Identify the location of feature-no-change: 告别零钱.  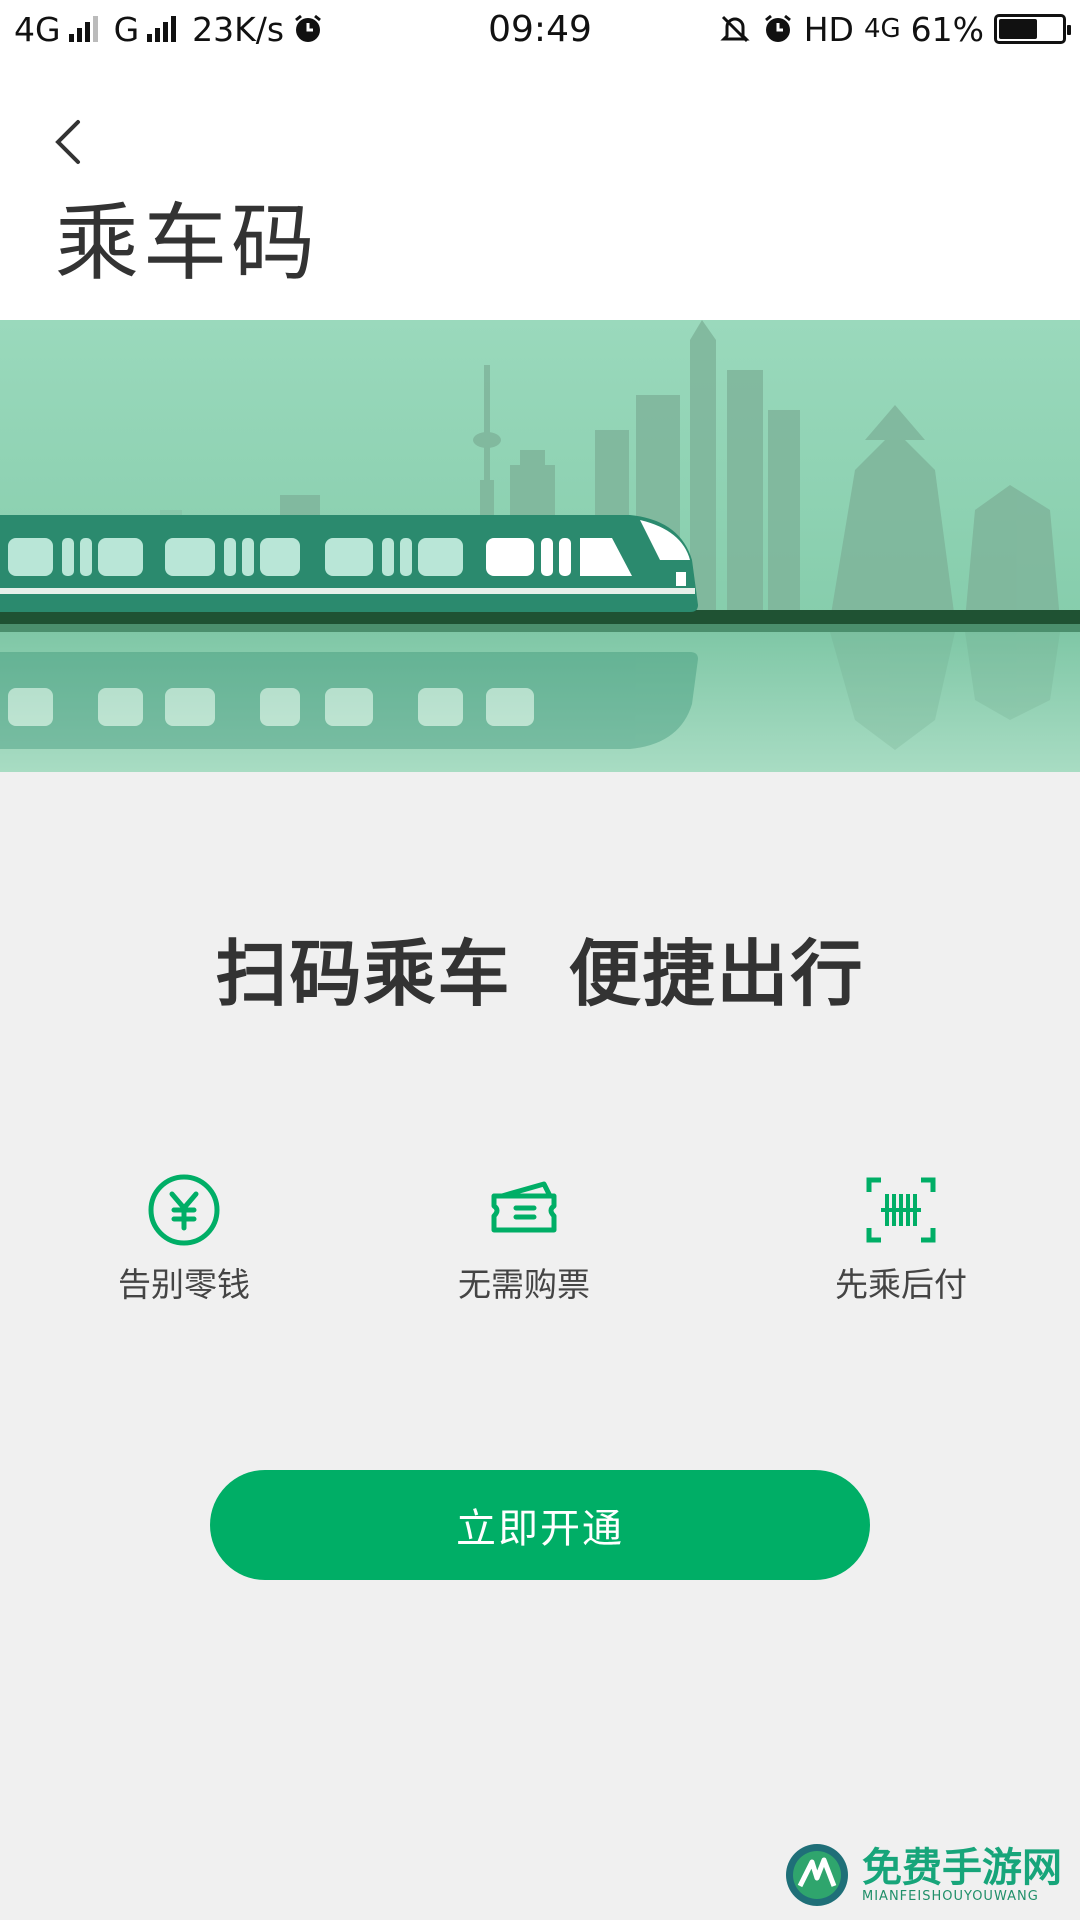
(184, 1238).